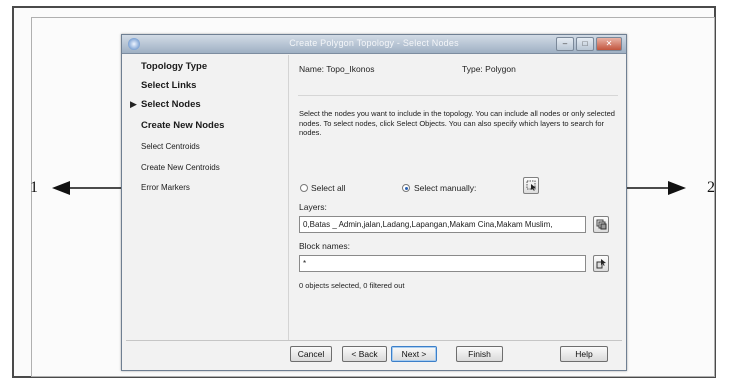  I want to click on select-objects-icon, so click(531, 185).